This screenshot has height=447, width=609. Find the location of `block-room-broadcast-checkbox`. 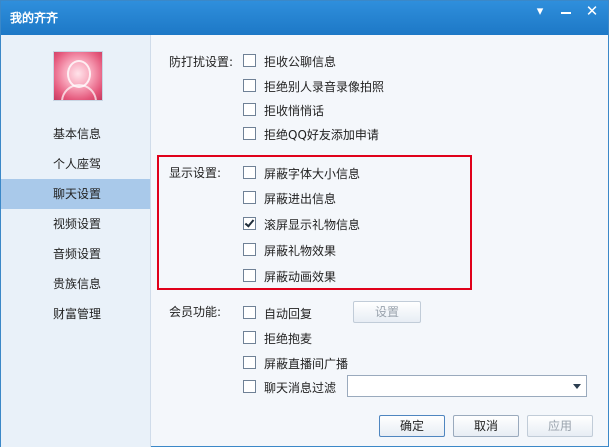

block-room-broadcast-checkbox is located at coordinates (249, 362).